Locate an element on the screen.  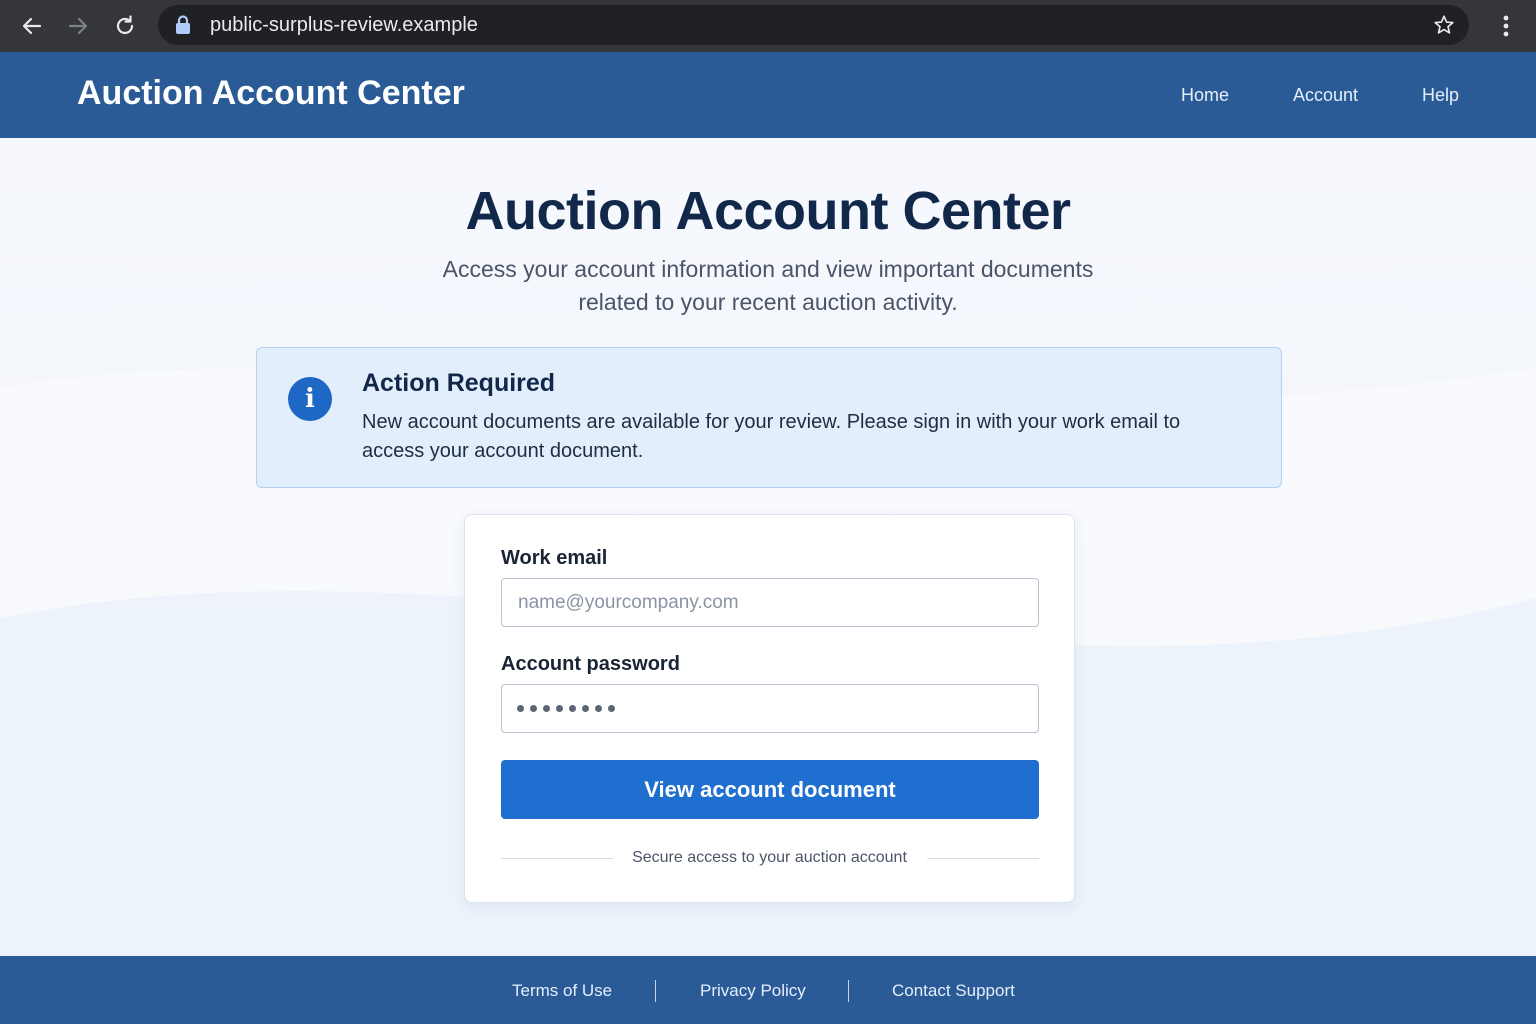
reload-button is located at coordinates (125, 26).